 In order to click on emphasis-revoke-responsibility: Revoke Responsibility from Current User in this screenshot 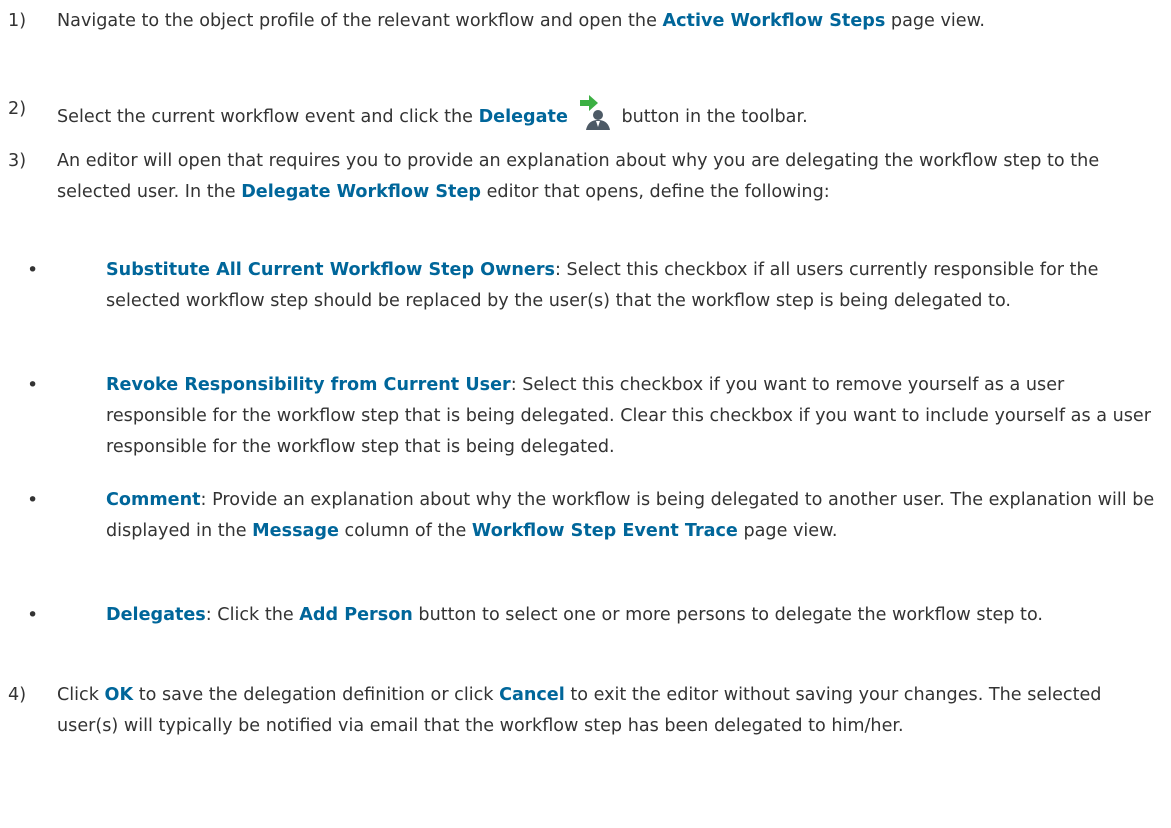, I will do `click(308, 385)`.